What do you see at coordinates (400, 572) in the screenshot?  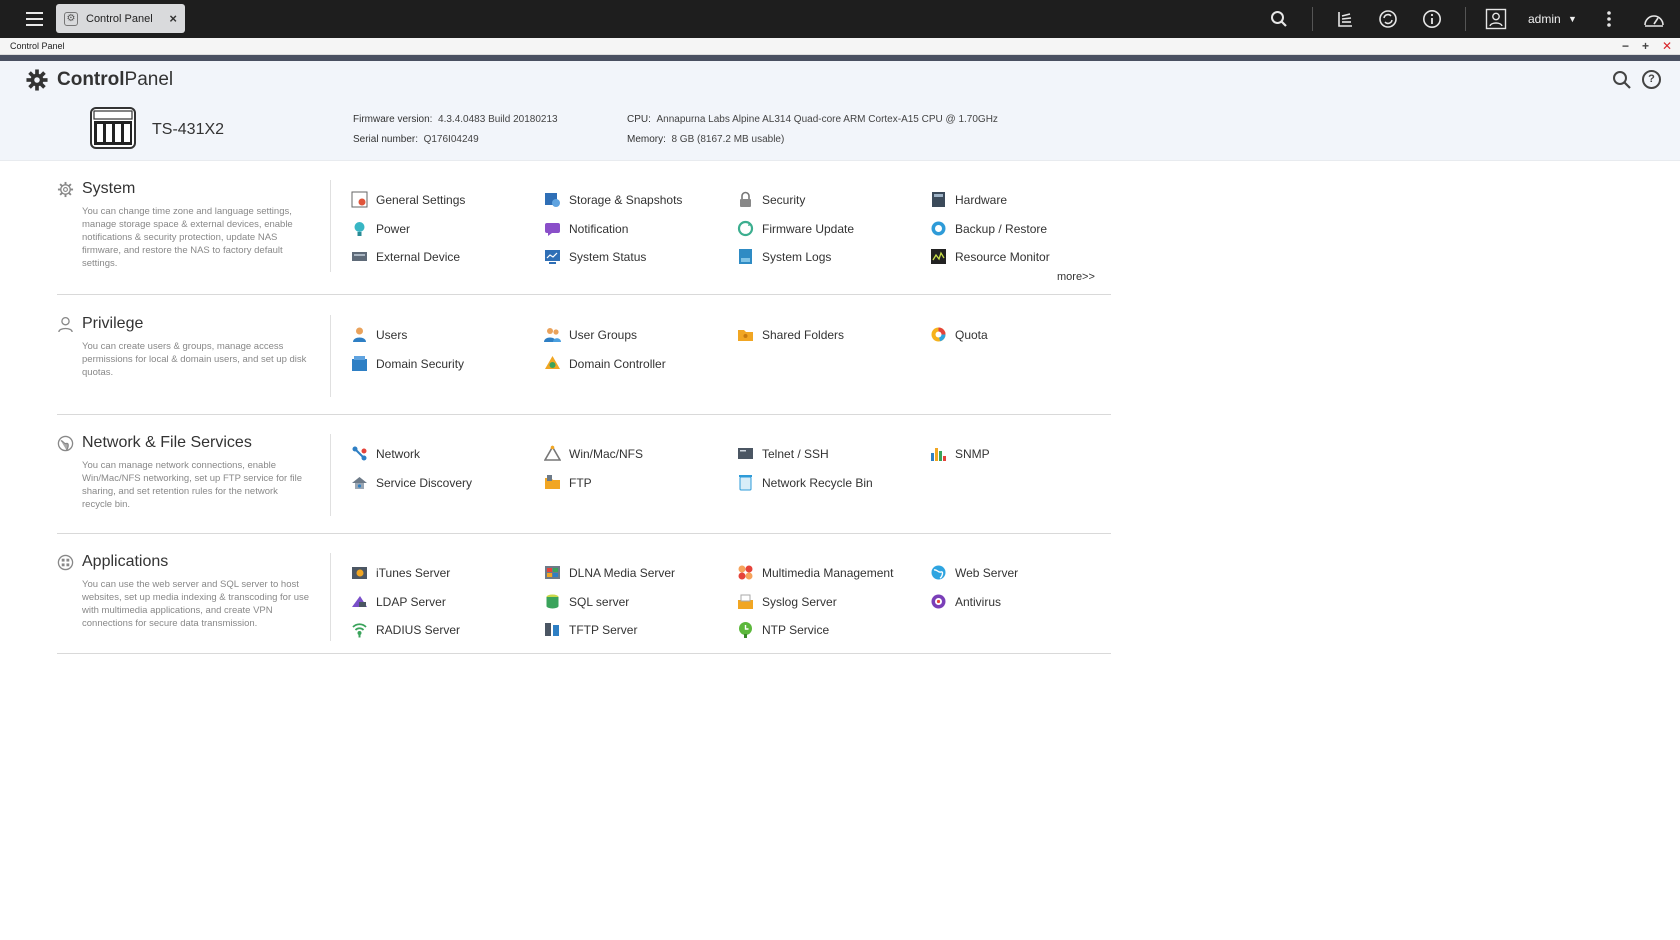 I see `itunes-server-item: iTunes Server` at bounding box center [400, 572].